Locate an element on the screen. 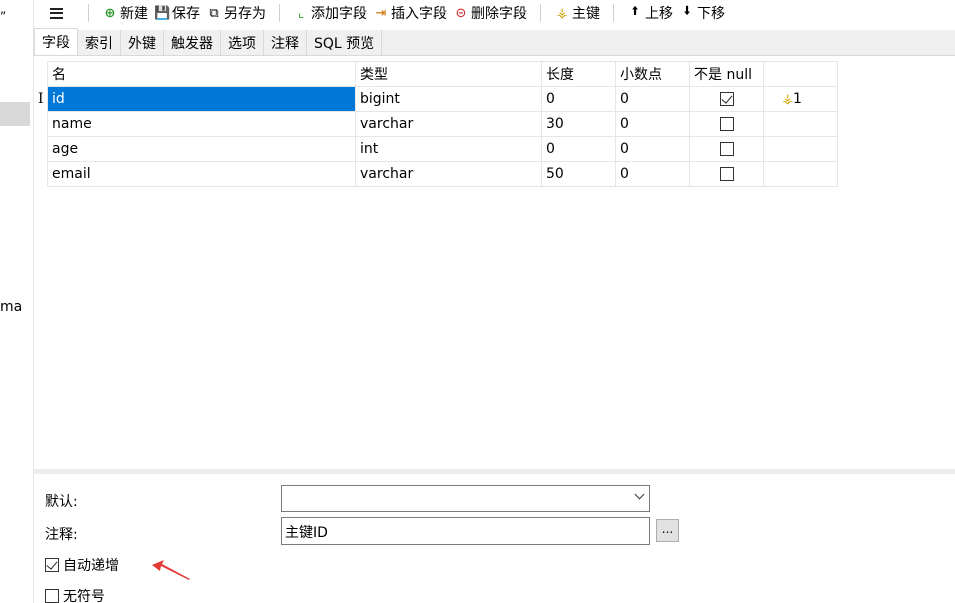 The height and width of the screenshot is (603, 955). arrow-up-icon: 🠩 is located at coordinates (635, 11).